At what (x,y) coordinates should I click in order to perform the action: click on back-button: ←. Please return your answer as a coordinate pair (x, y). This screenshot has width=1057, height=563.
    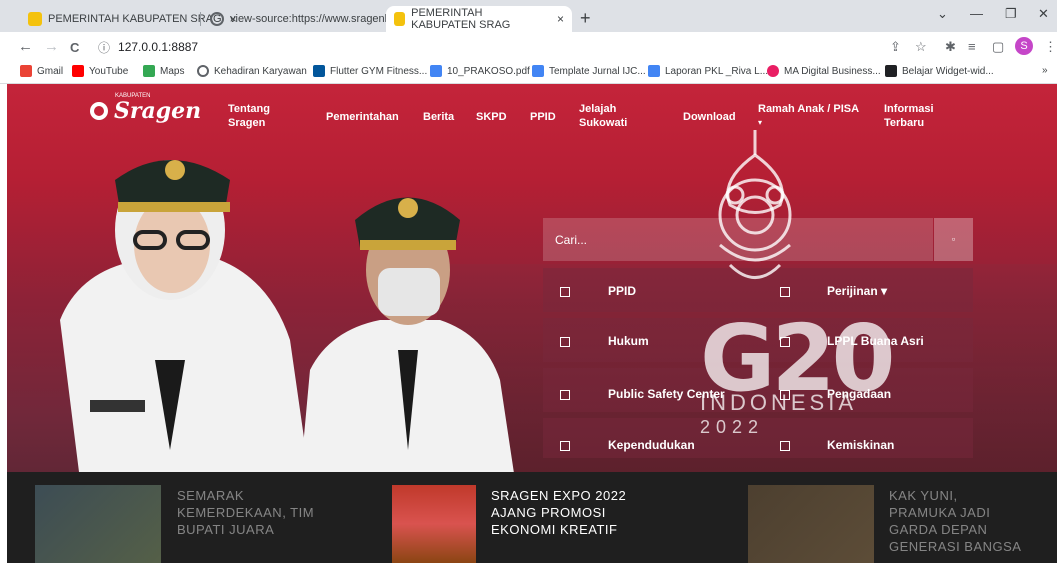
    Looking at the image, I should click on (25, 46).